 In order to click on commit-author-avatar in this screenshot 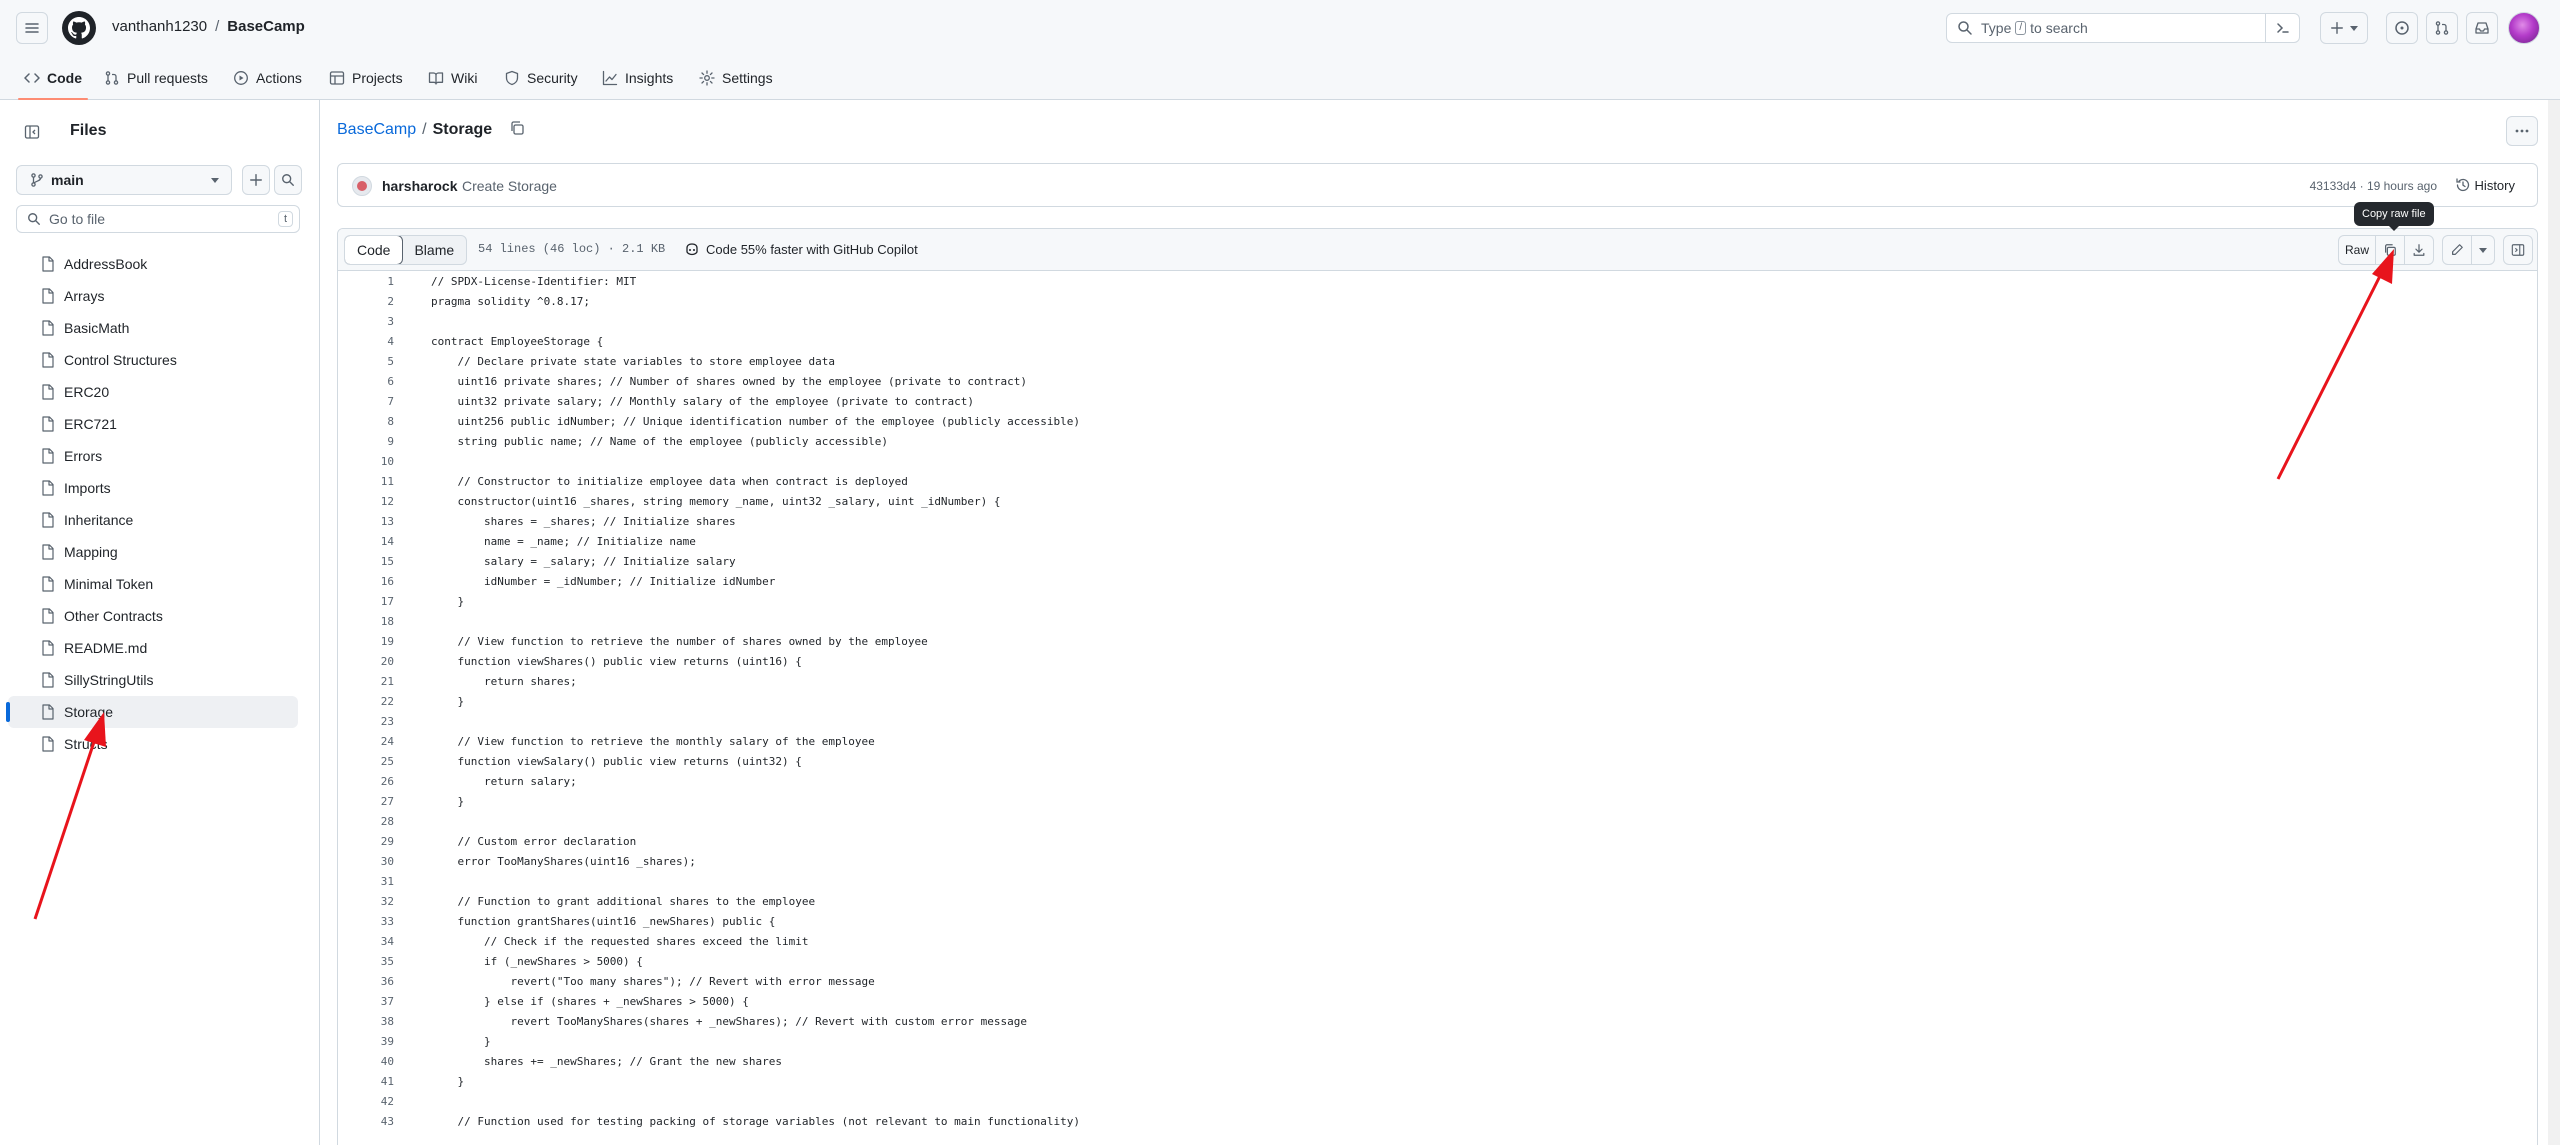, I will do `click(362, 186)`.